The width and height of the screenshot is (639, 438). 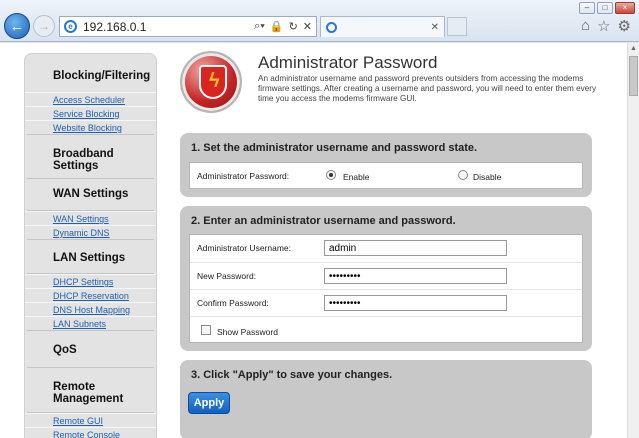 I want to click on refresh-icon: ↻, so click(x=293, y=26).